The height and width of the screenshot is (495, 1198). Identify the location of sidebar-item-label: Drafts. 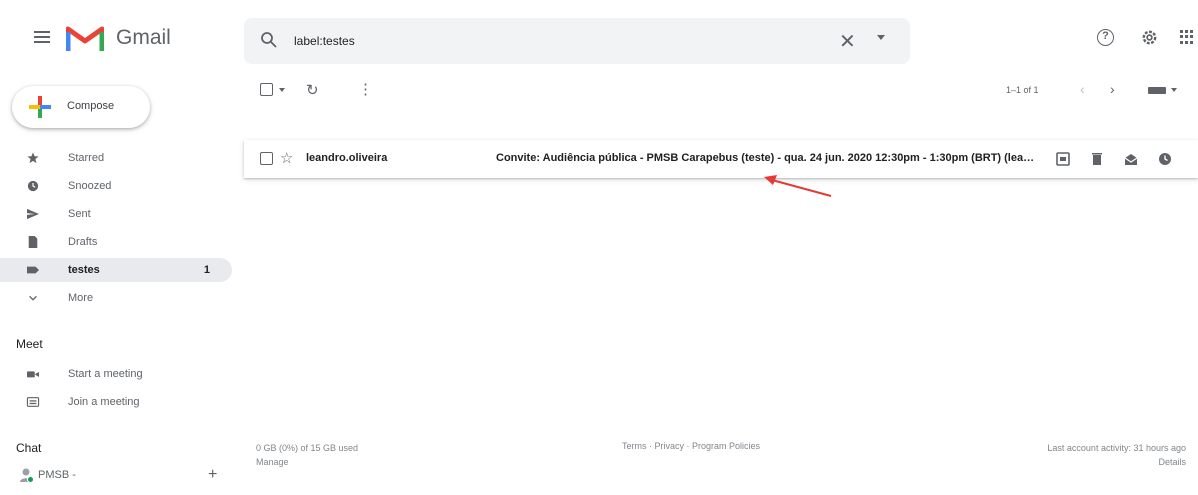
(83, 242).